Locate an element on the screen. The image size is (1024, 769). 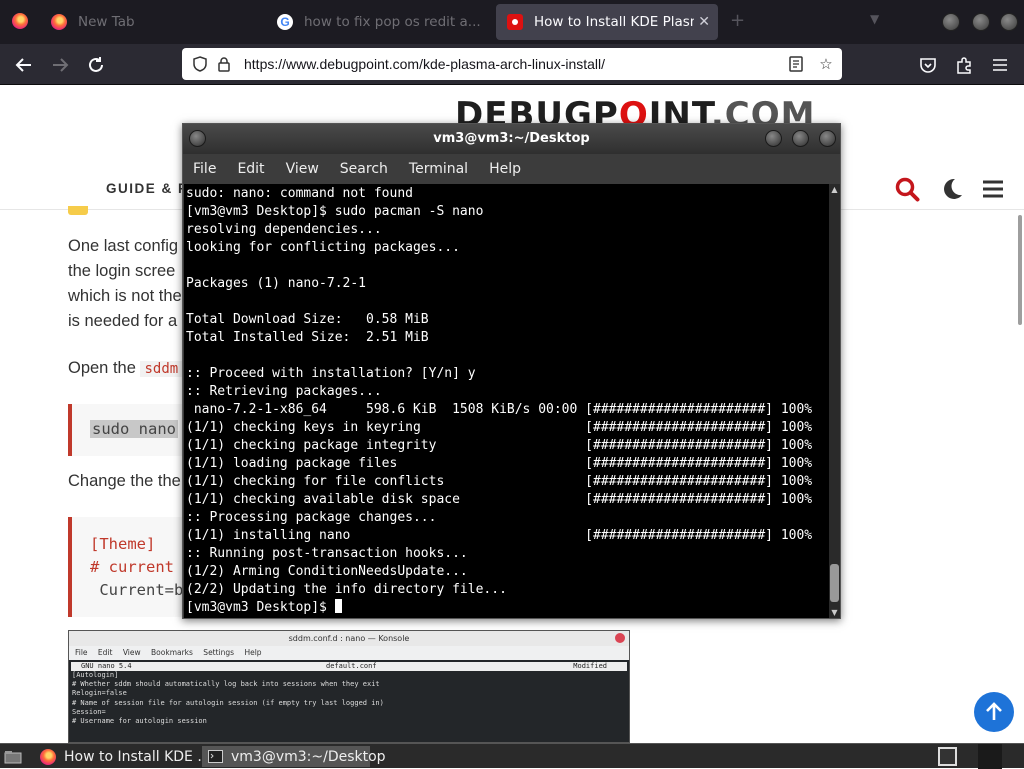
shield-icon is located at coordinates (200, 64).